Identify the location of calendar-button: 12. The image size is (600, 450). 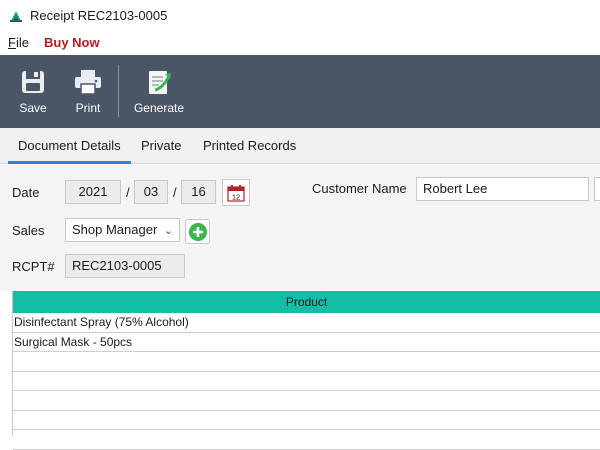
(236, 192).